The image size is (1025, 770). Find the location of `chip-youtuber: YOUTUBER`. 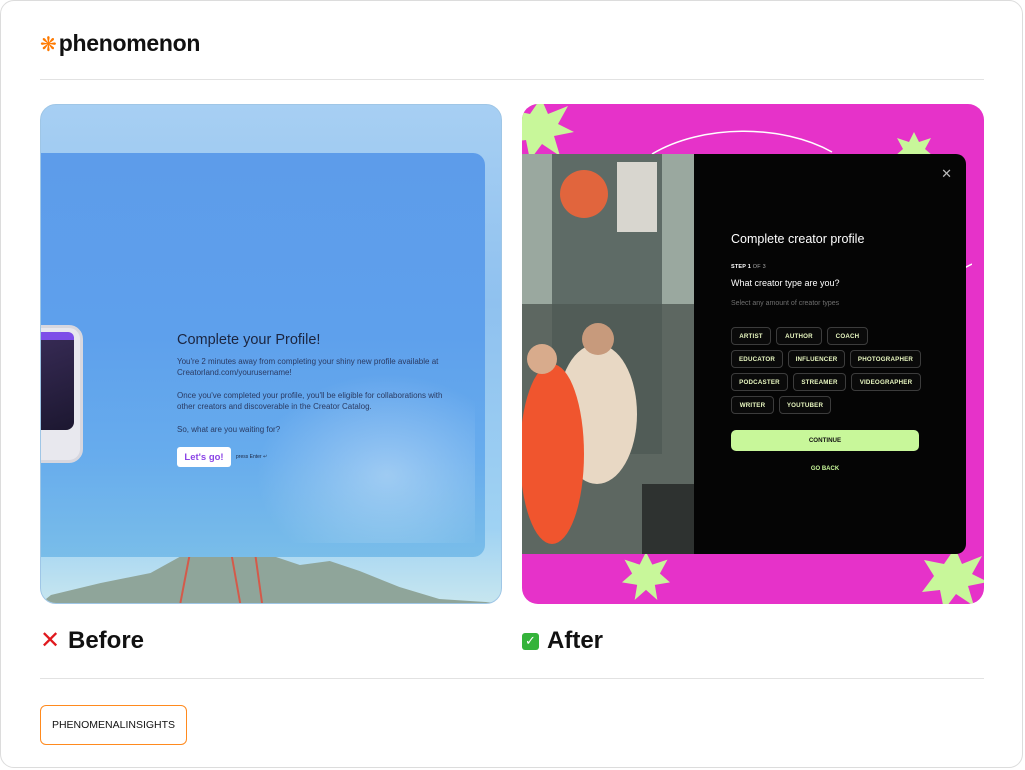

chip-youtuber: YOUTUBER is located at coordinates (805, 405).